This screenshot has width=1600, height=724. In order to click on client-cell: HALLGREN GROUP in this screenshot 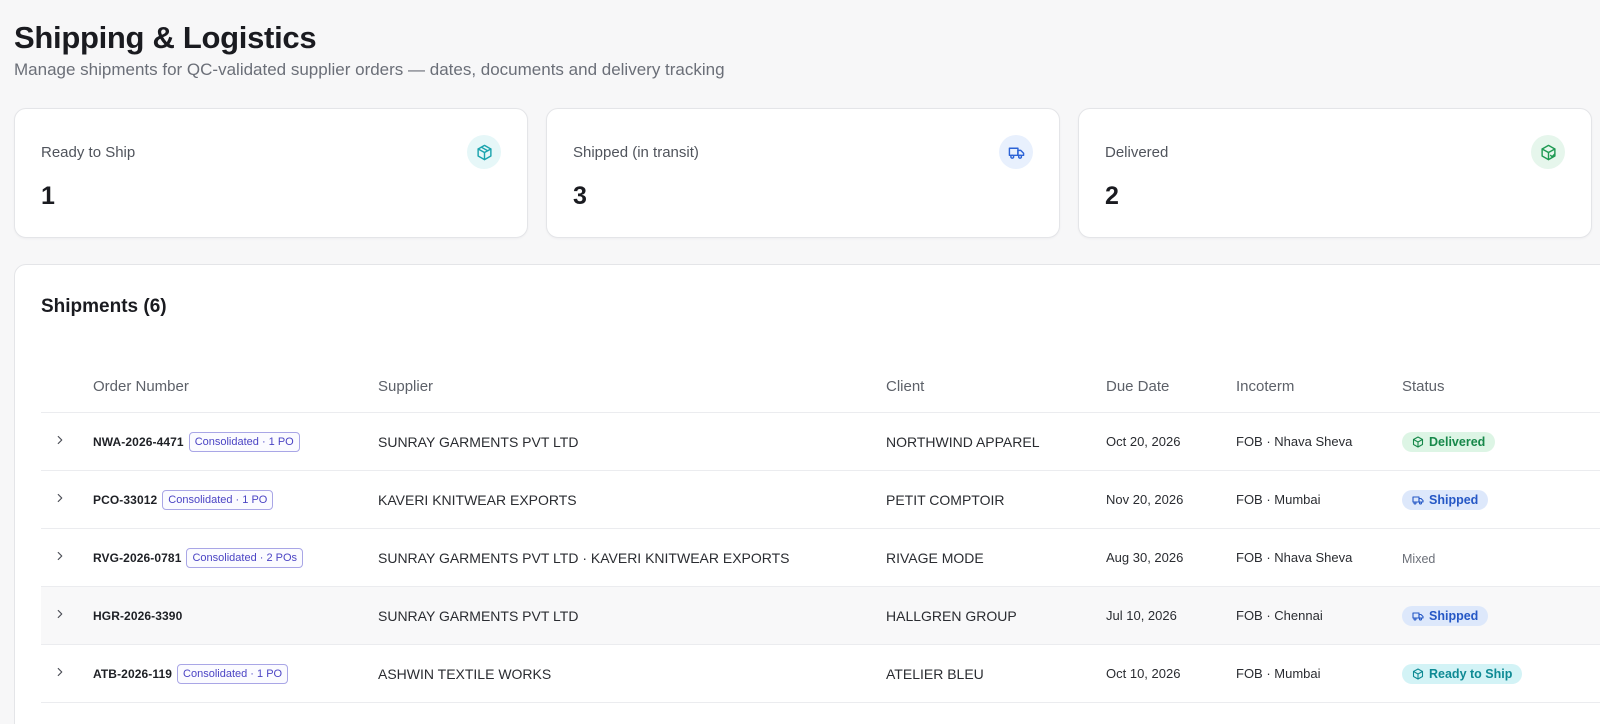, I will do `click(951, 615)`.